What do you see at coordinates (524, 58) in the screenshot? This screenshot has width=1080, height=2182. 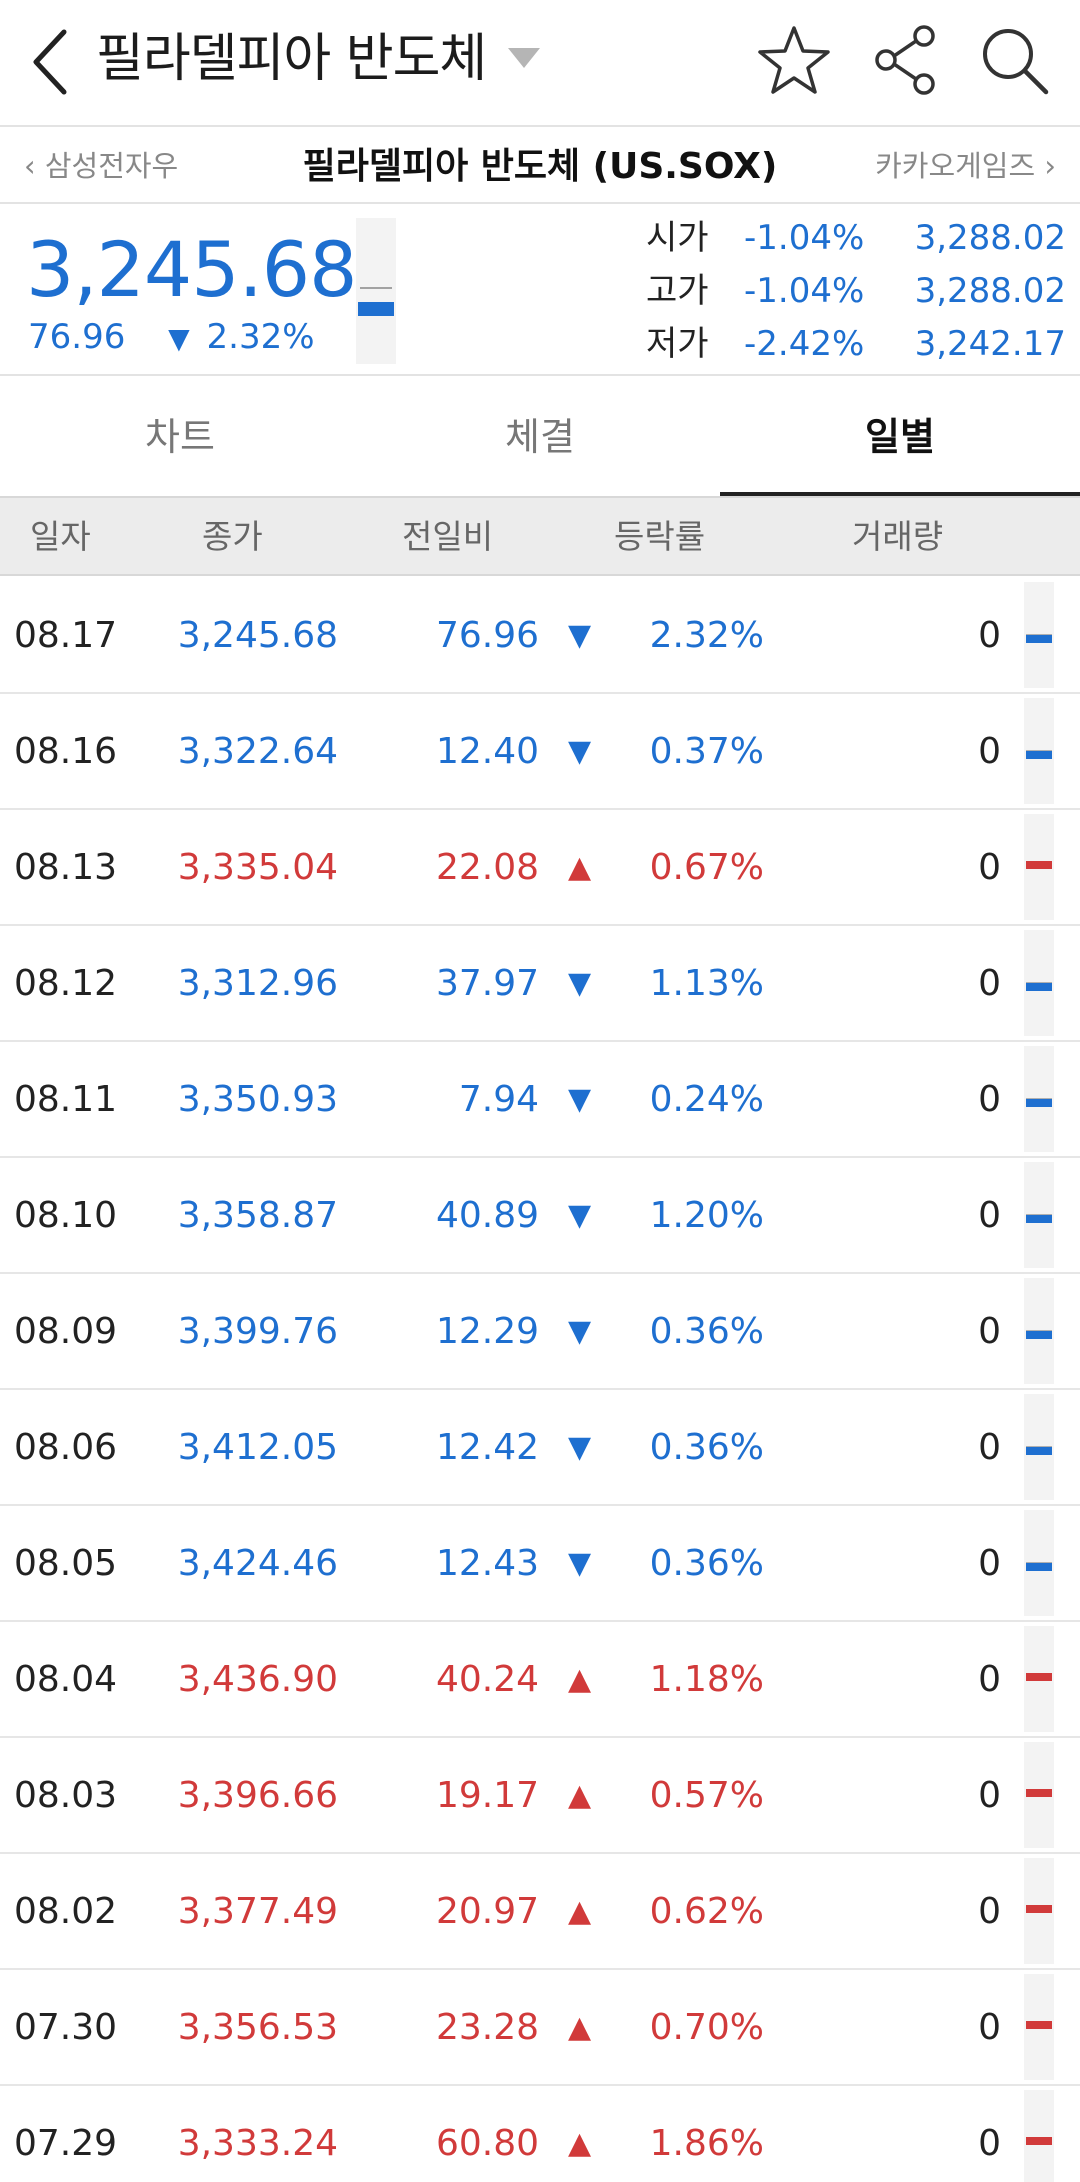 I see `dropdown-caret-icon` at bounding box center [524, 58].